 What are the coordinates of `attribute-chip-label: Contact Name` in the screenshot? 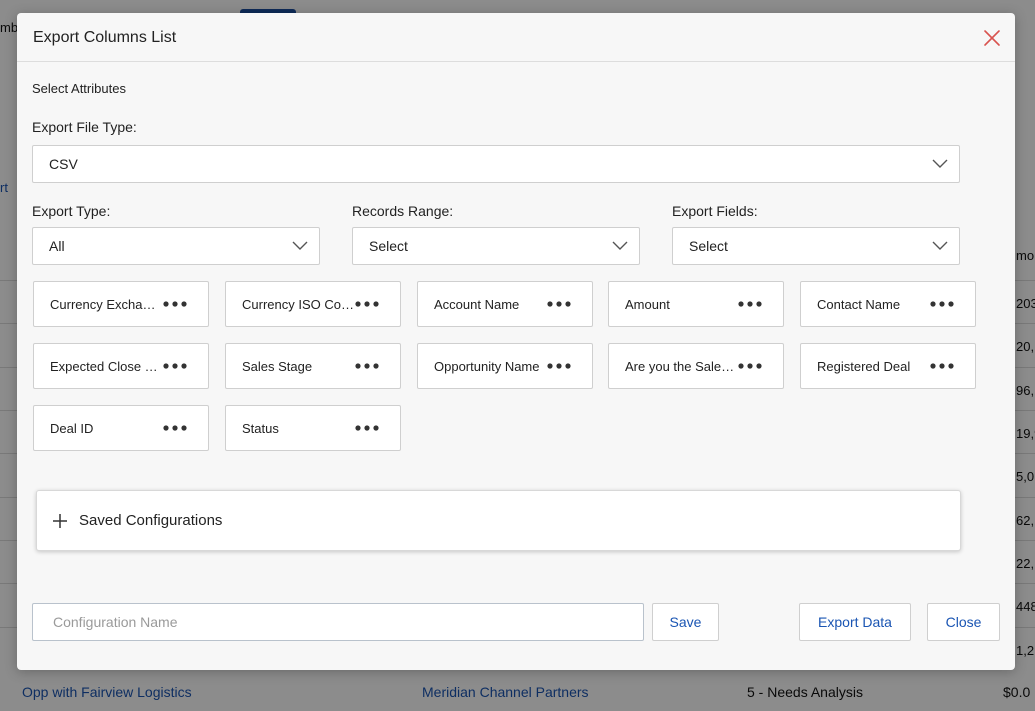 It's located at (859, 304).